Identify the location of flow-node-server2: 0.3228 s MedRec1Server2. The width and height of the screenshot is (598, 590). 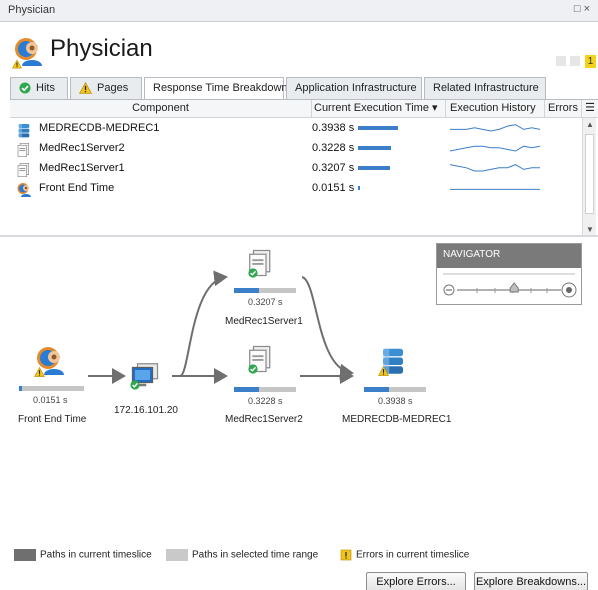
(267, 385).